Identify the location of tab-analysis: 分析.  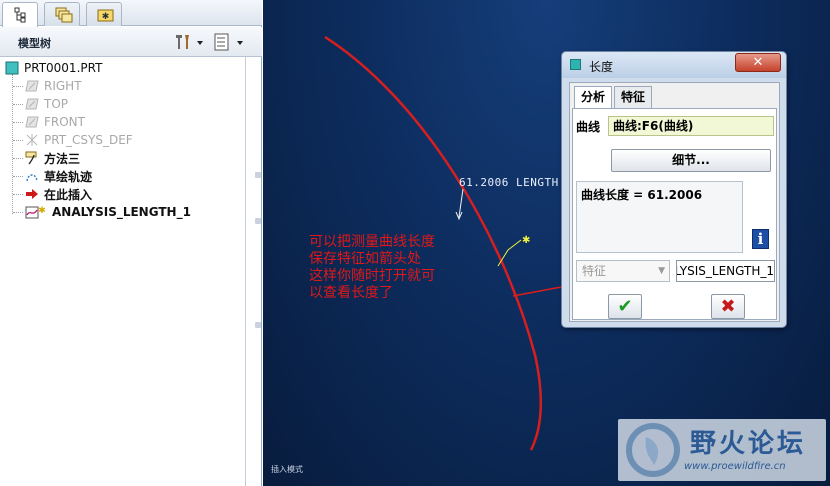
(593, 97).